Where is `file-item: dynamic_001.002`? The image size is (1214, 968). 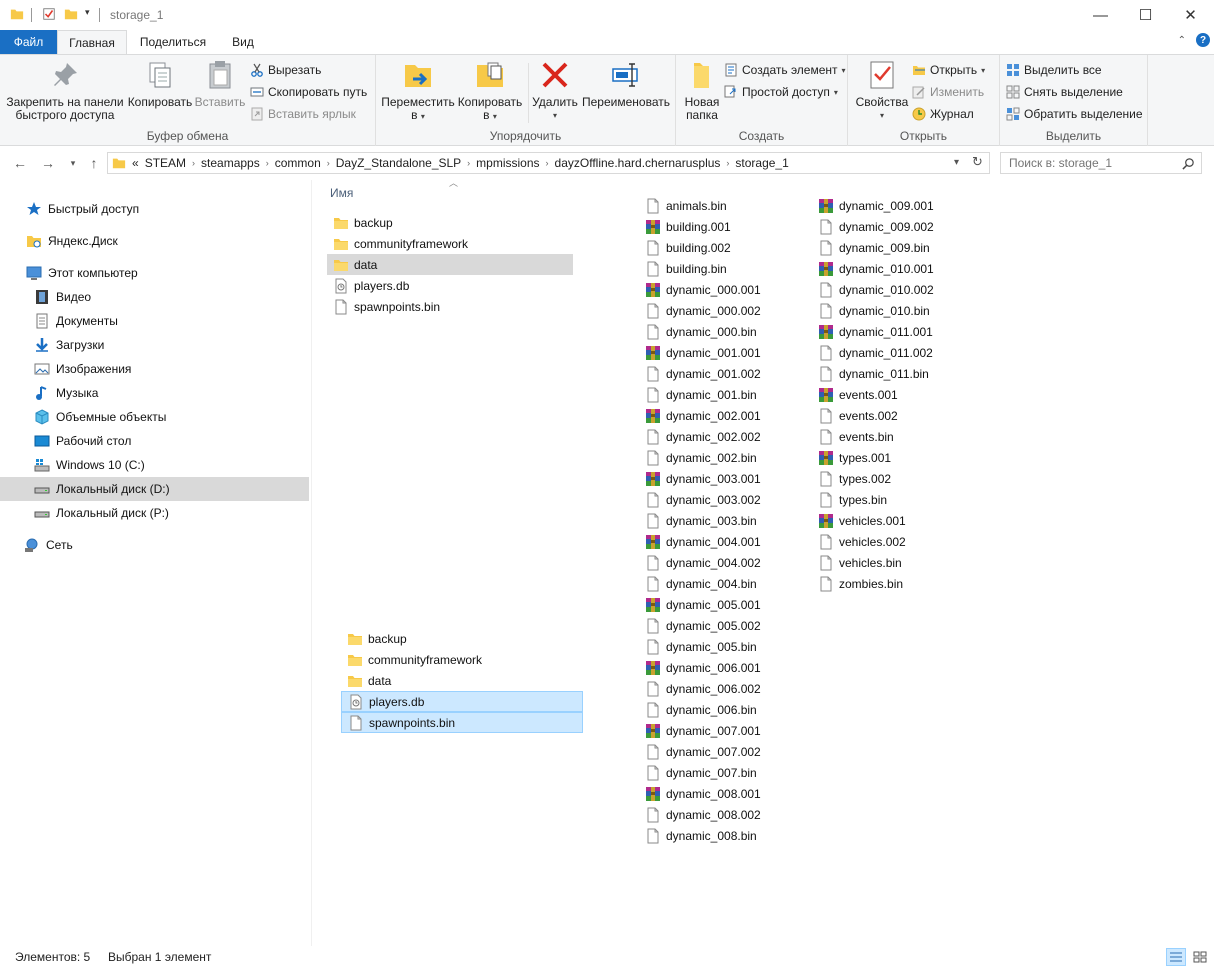
file-item: dynamic_001.002 is located at coordinates (719, 373).